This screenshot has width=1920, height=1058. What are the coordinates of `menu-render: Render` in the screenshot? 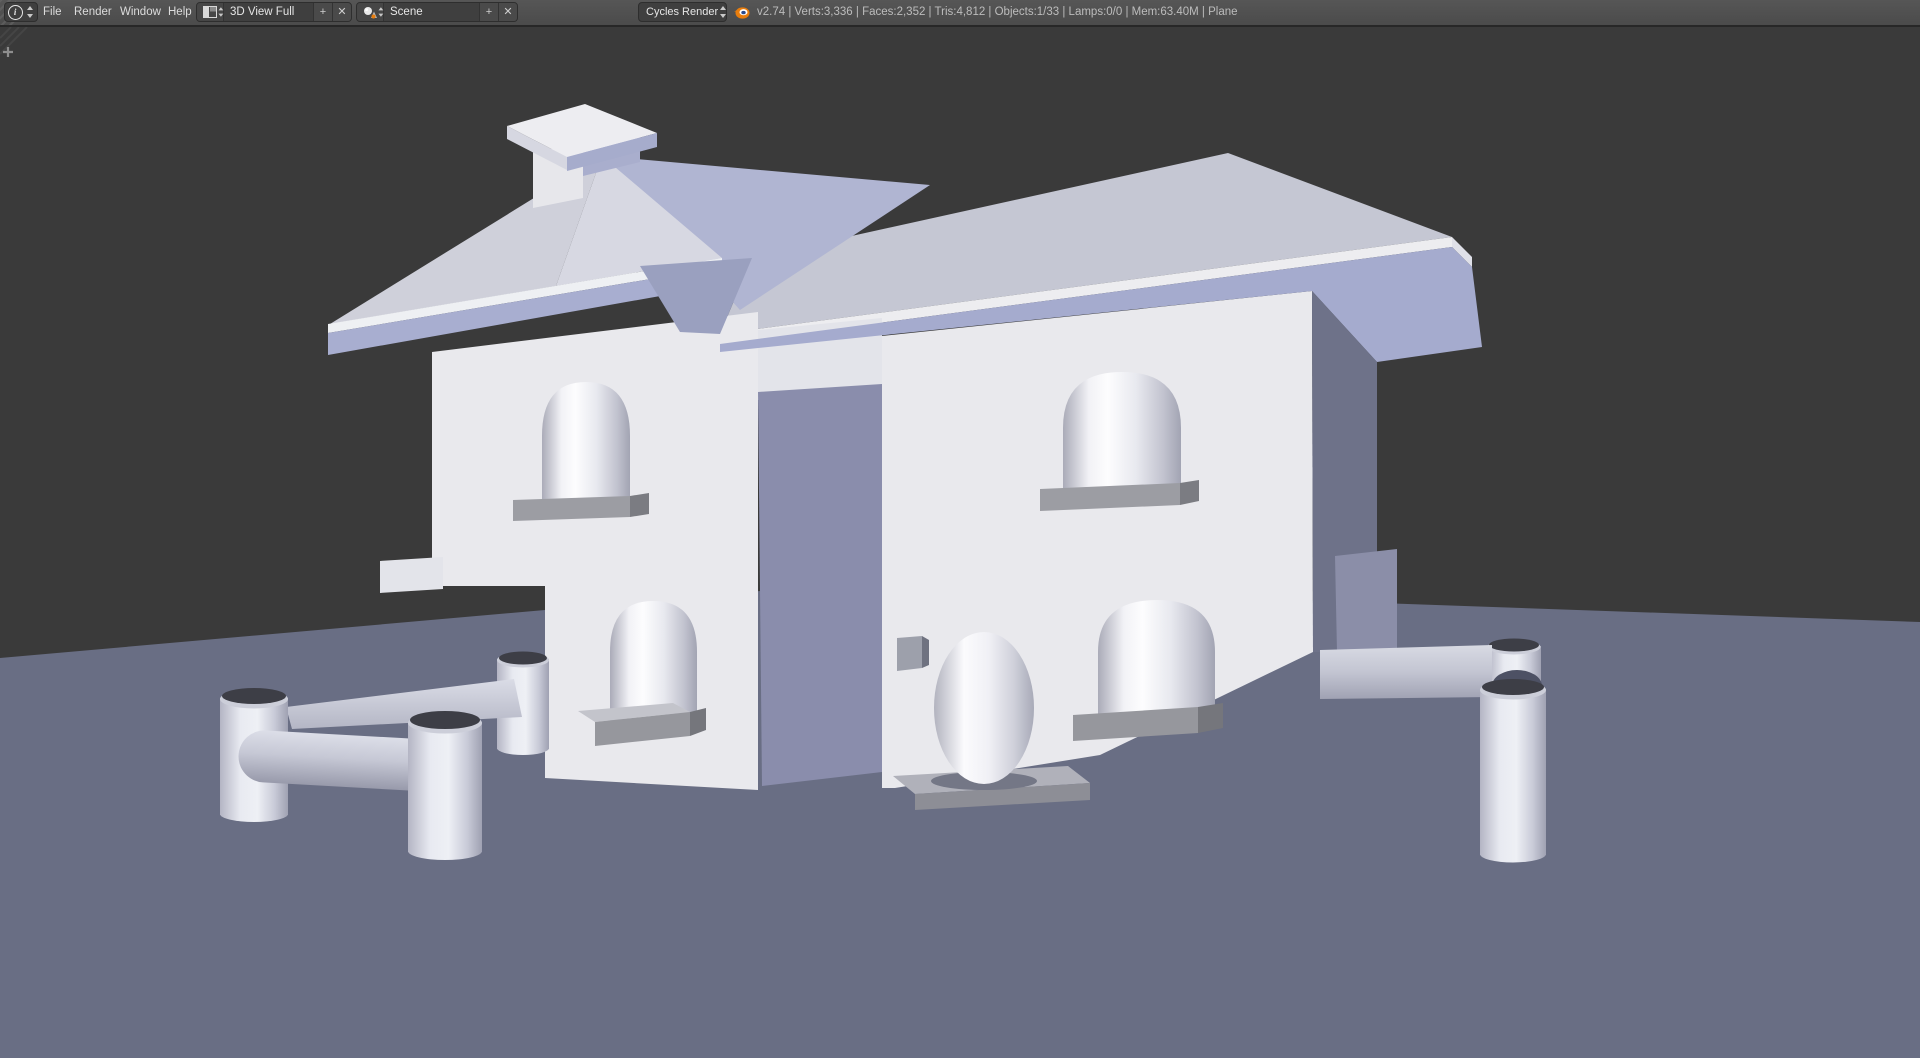 It's located at (93, 12).